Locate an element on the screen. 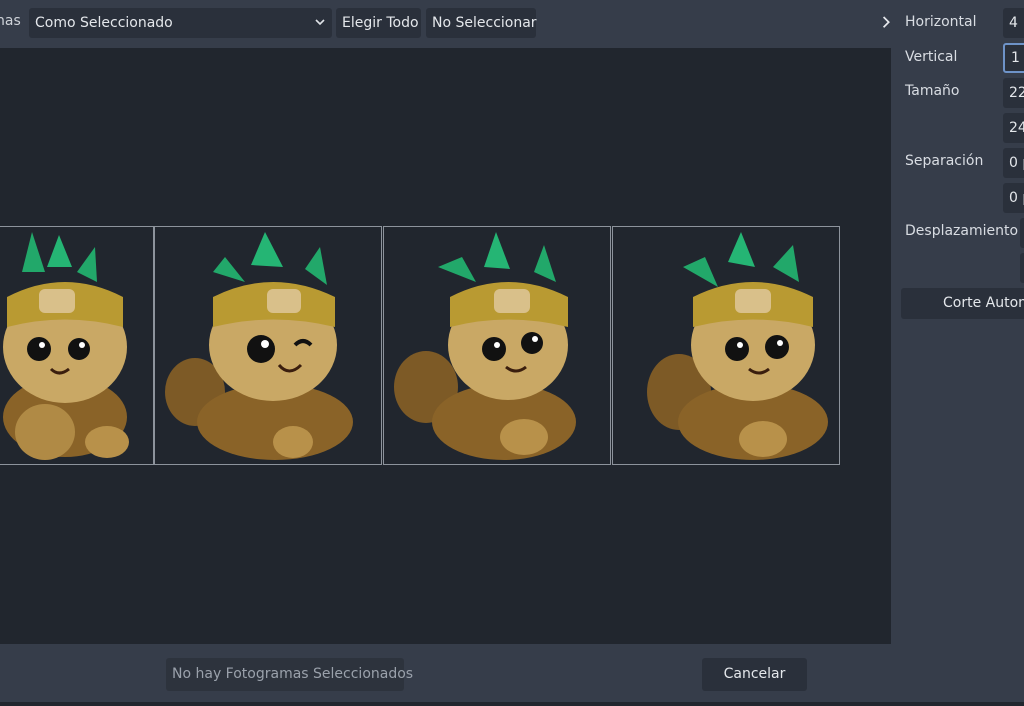 The width and height of the screenshot is (1024, 706). vertical-spinbox: 1 is located at coordinates (1013, 58).